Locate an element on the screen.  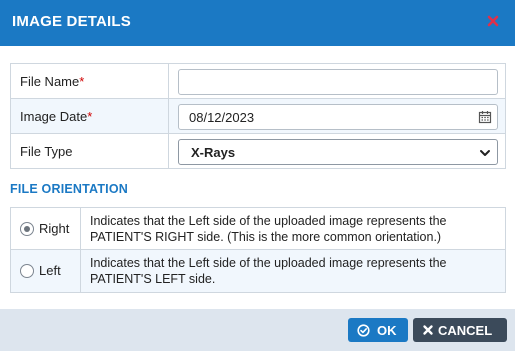
file-type-row: File Type X-Rays is located at coordinates (258, 151).